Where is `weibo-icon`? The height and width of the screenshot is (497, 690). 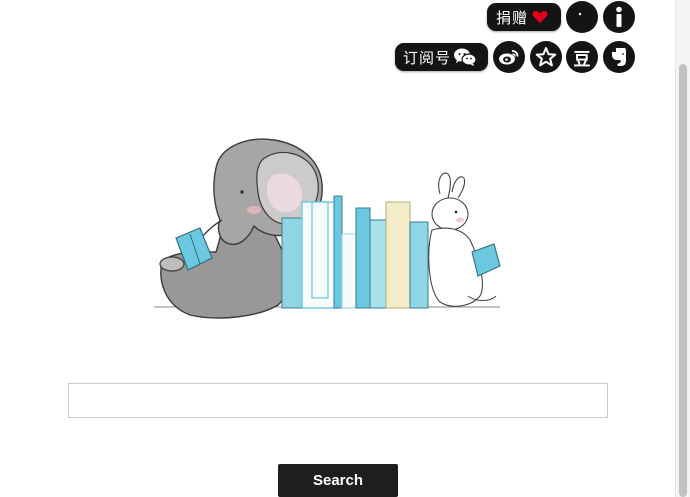
weibo-icon is located at coordinates (509, 57).